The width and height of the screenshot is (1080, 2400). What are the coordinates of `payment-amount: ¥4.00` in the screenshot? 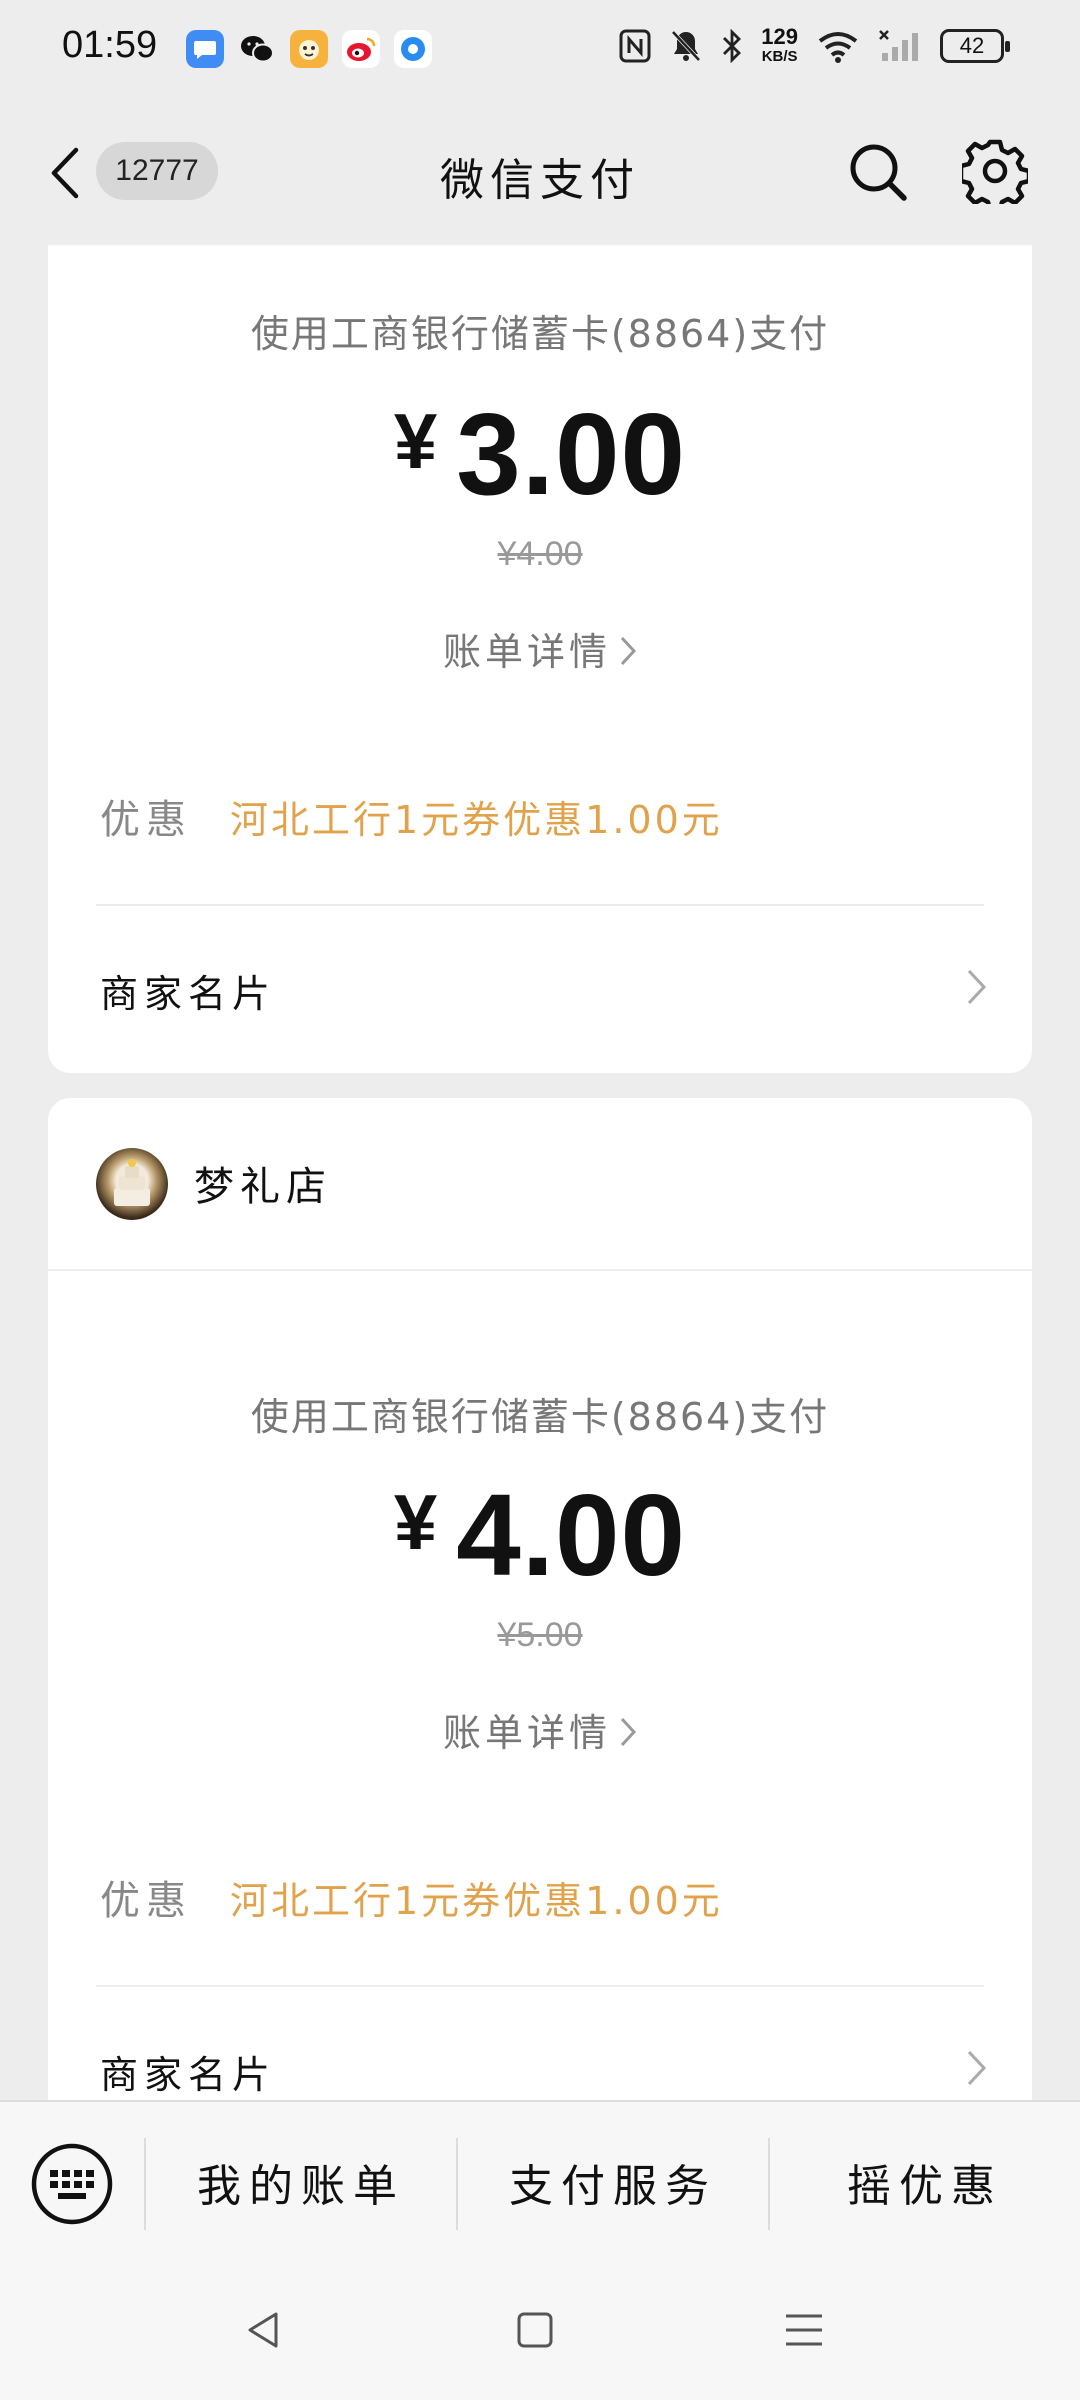 It's located at (540, 1535).